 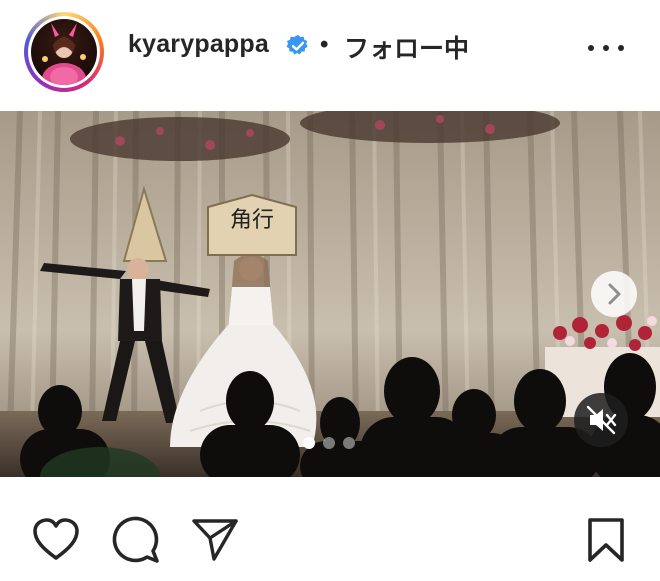 I want to click on bookmark-icon, so click(x=606, y=540).